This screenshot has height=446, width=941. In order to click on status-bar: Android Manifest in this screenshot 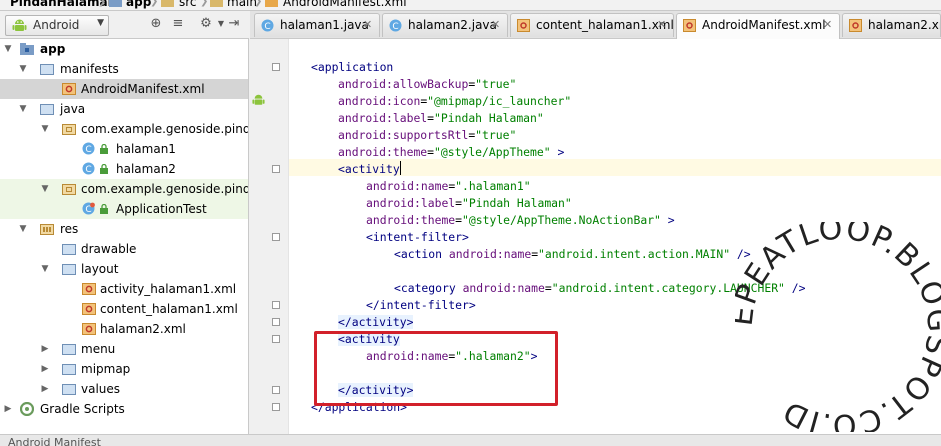, I will do `click(470, 440)`.